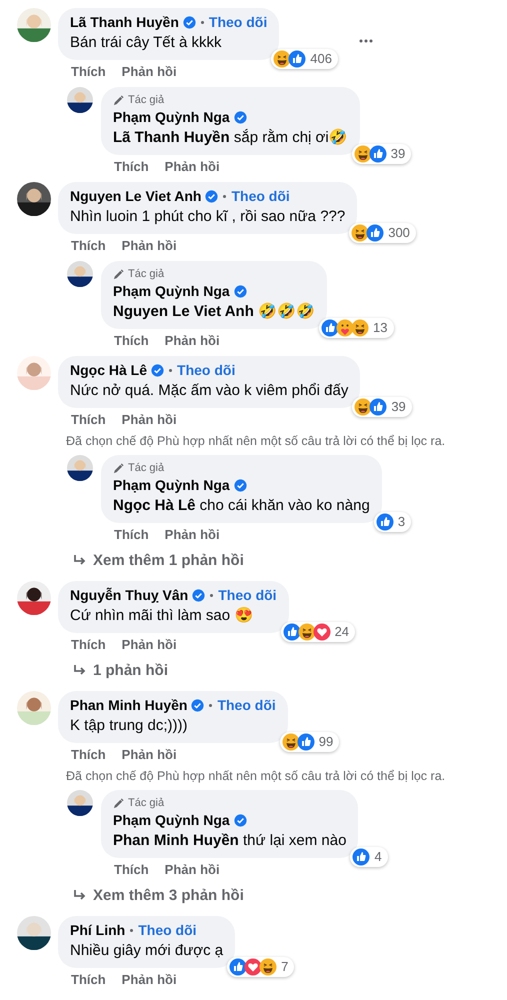  What do you see at coordinates (318, 632) in the screenshot?
I see `reaction-summary: 24` at bounding box center [318, 632].